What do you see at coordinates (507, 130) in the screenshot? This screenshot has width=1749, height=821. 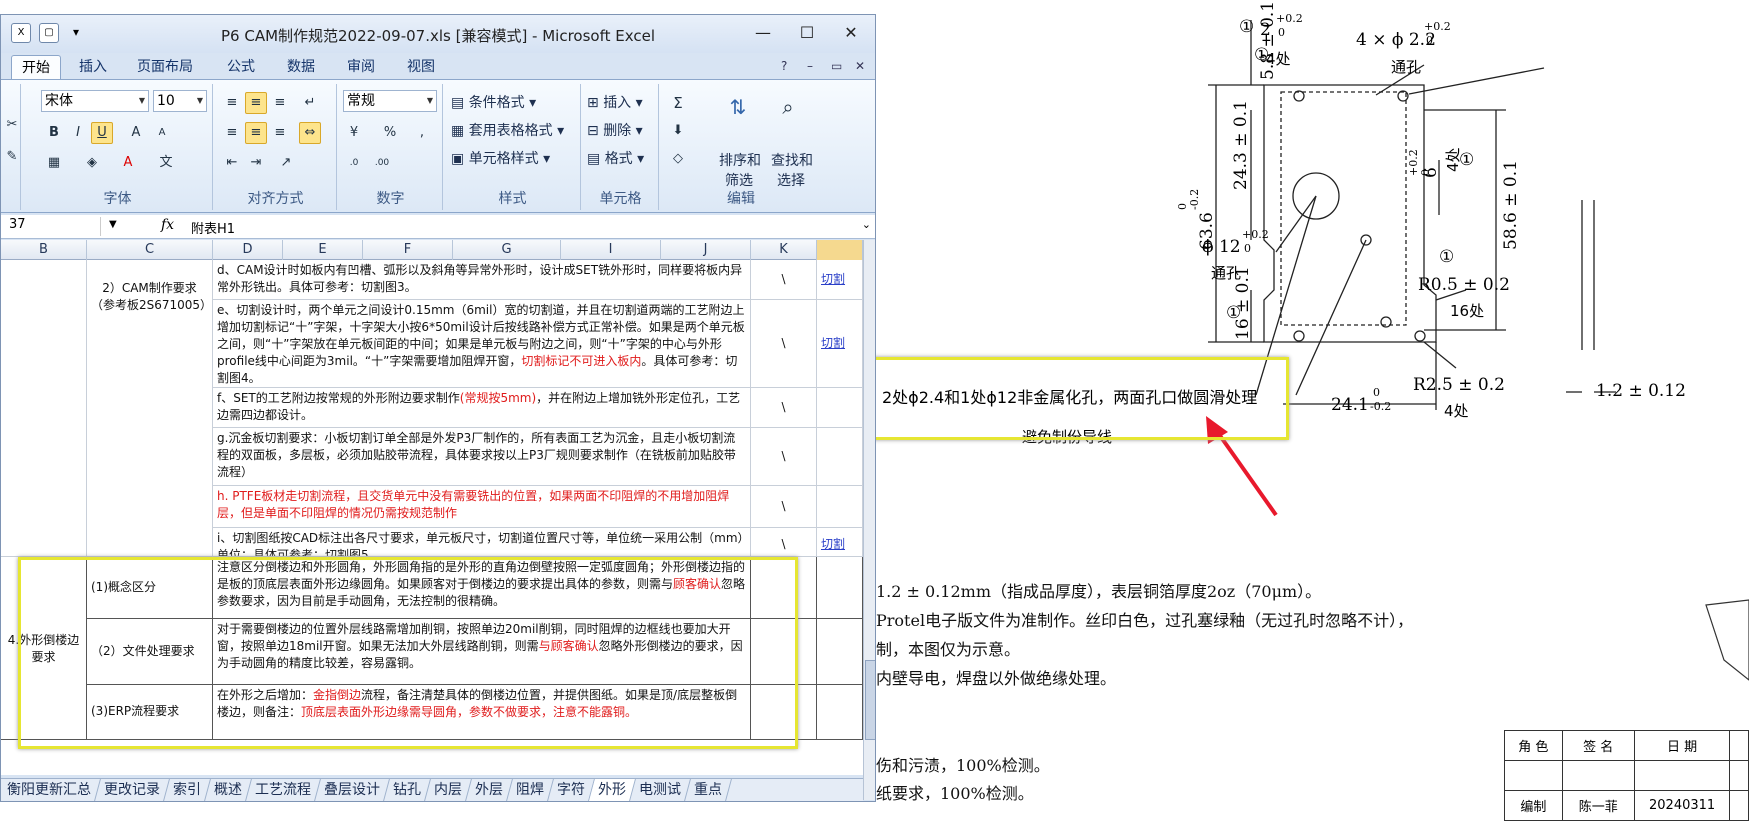 I see `table-format-button: ▦ 套用表格格式 ▾` at bounding box center [507, 130].